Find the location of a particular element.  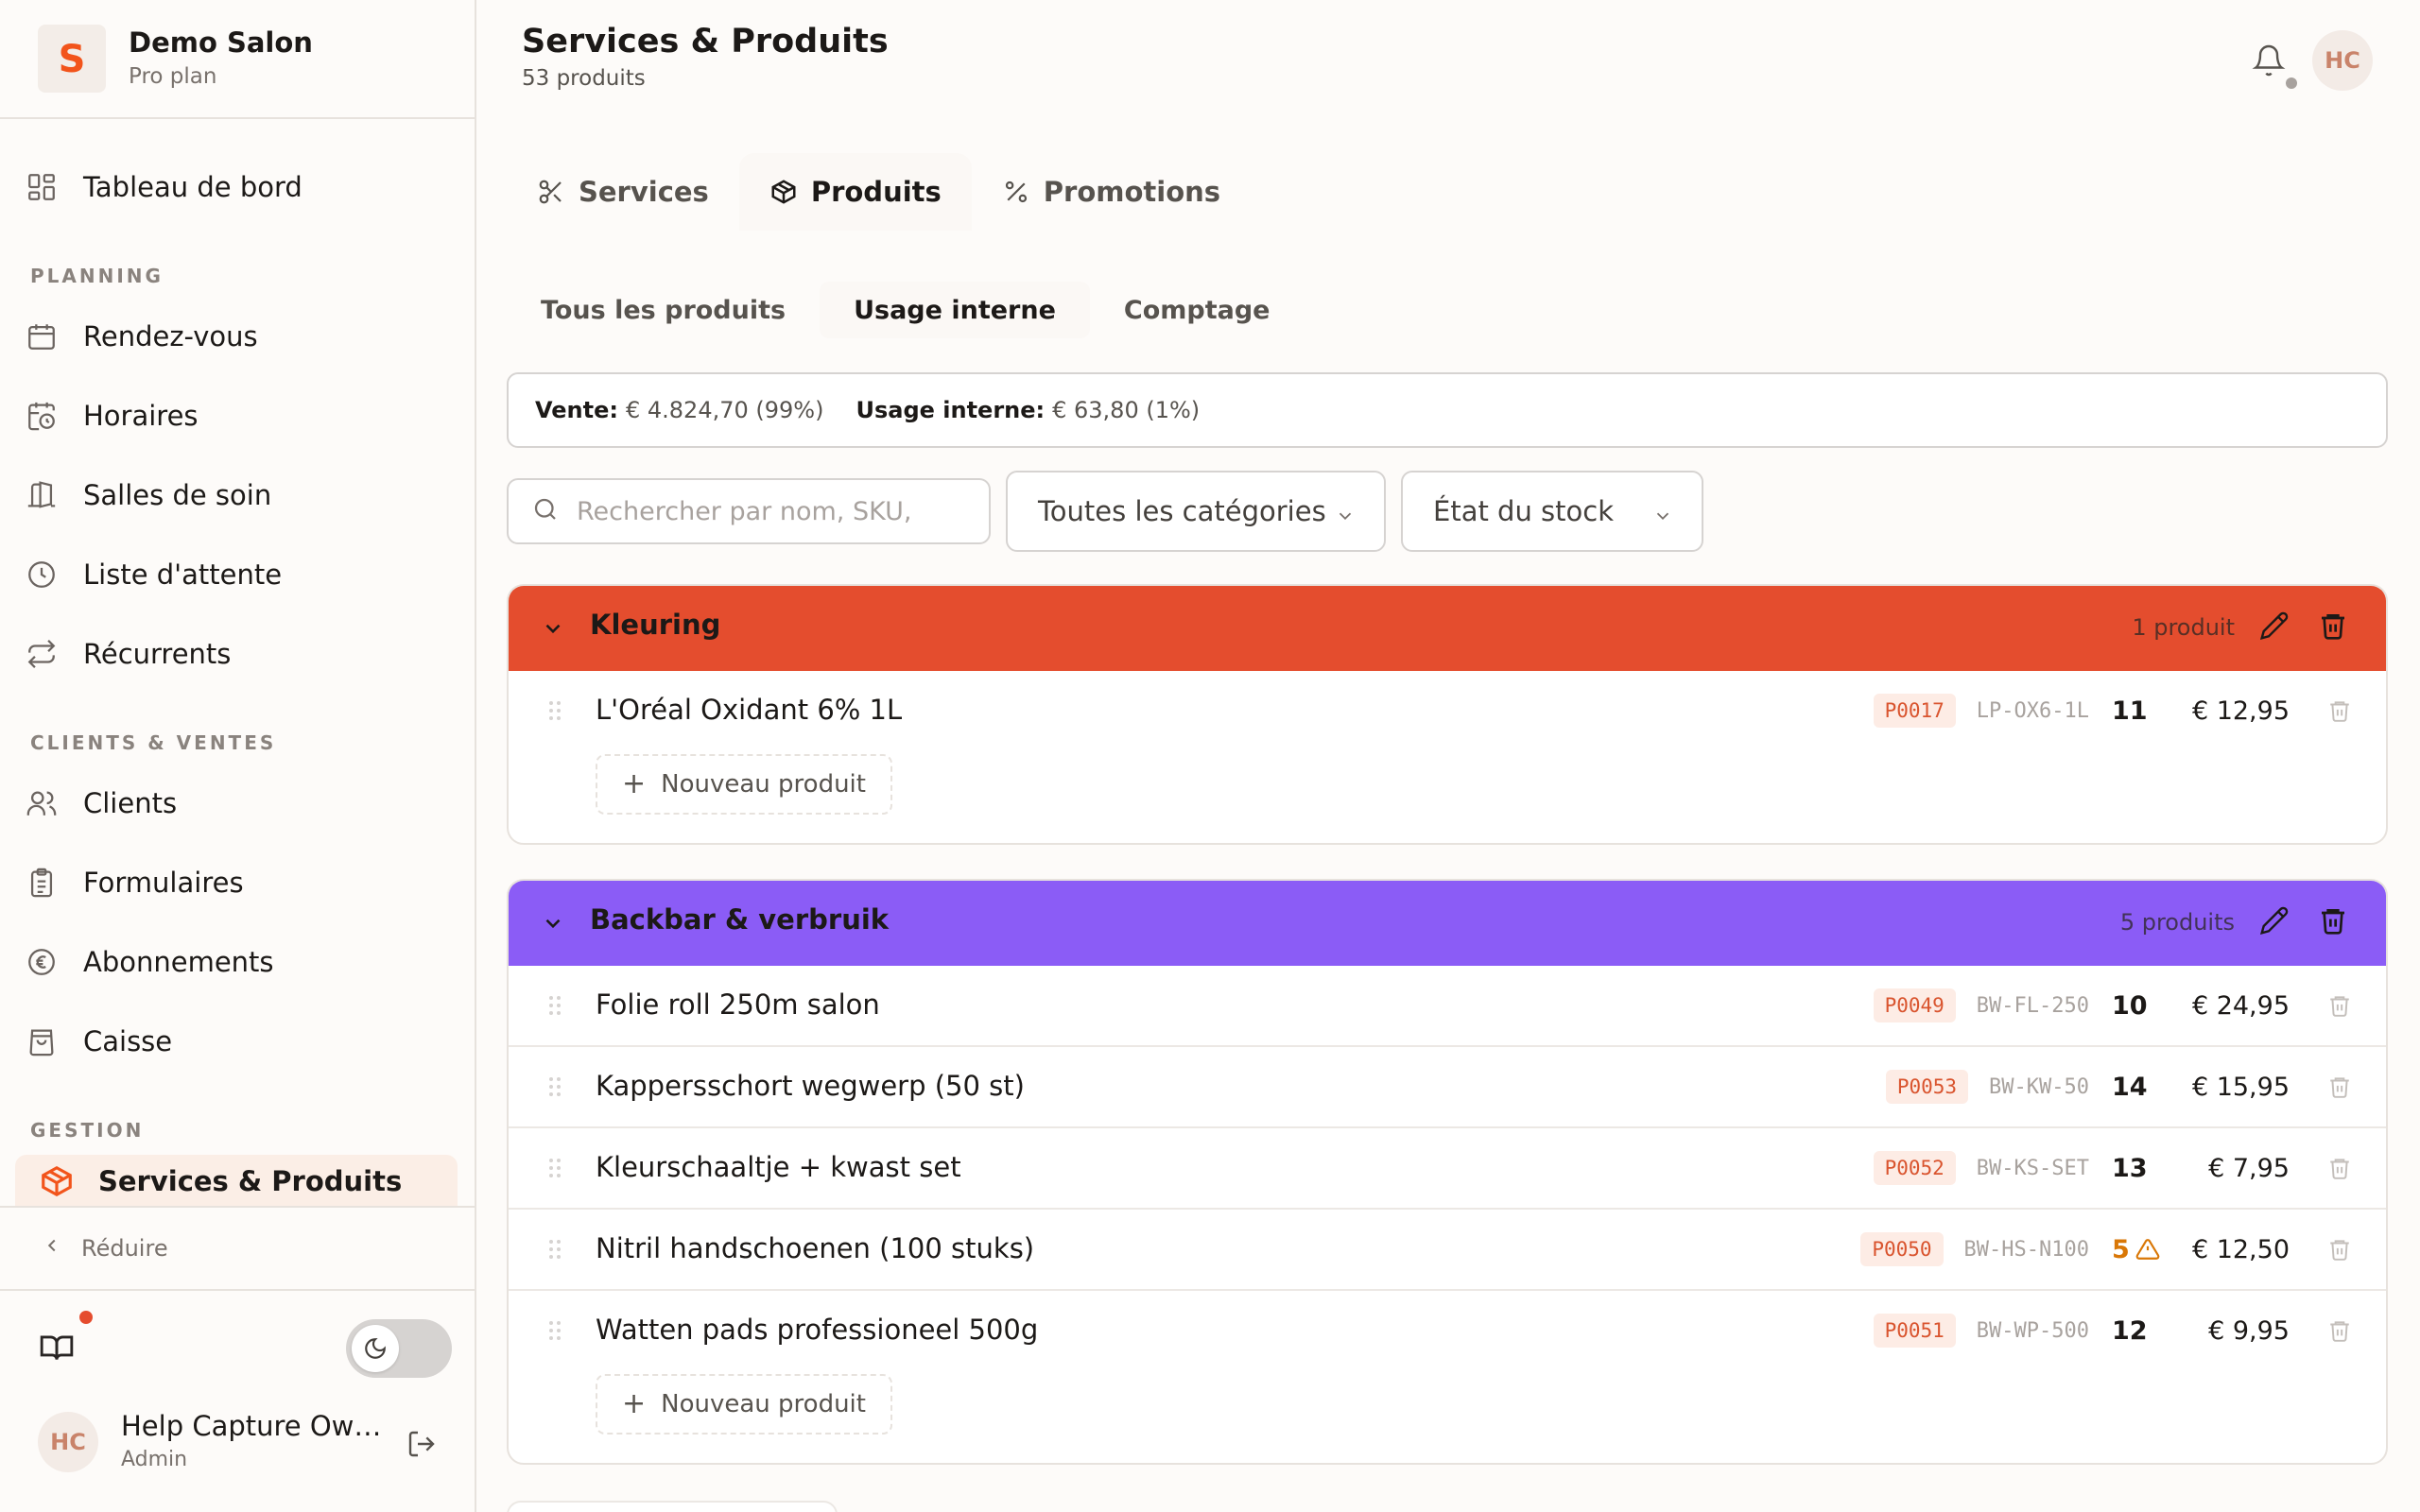

nav-item-subscriptions: Abonnements is located at coordinates (241, 962).